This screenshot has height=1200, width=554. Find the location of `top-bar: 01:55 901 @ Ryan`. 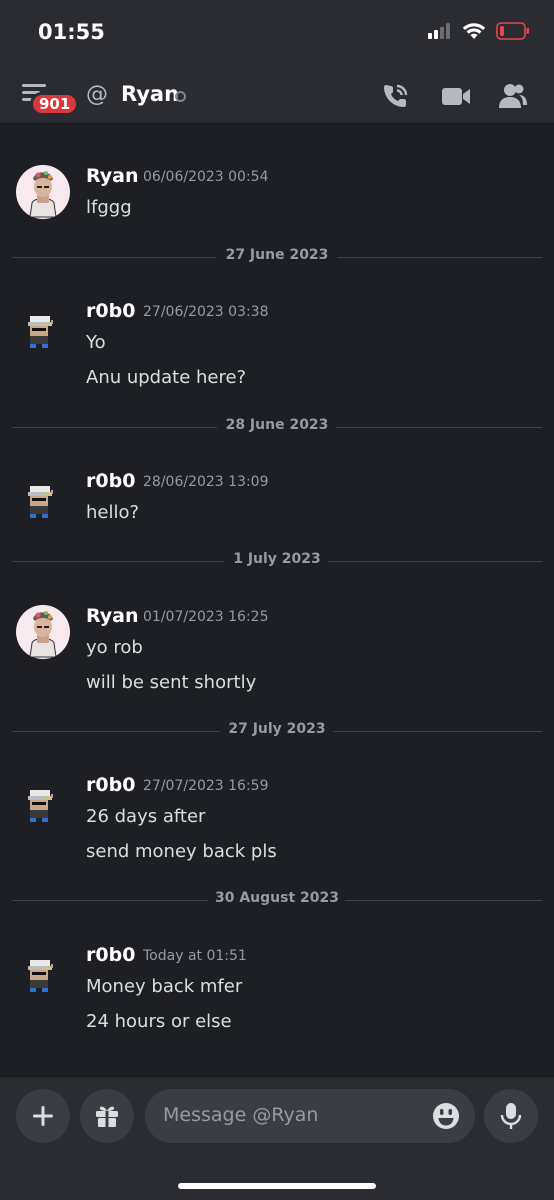

top-bar: 01:55 901 @ Ryan is located at coordinates (277, 62).